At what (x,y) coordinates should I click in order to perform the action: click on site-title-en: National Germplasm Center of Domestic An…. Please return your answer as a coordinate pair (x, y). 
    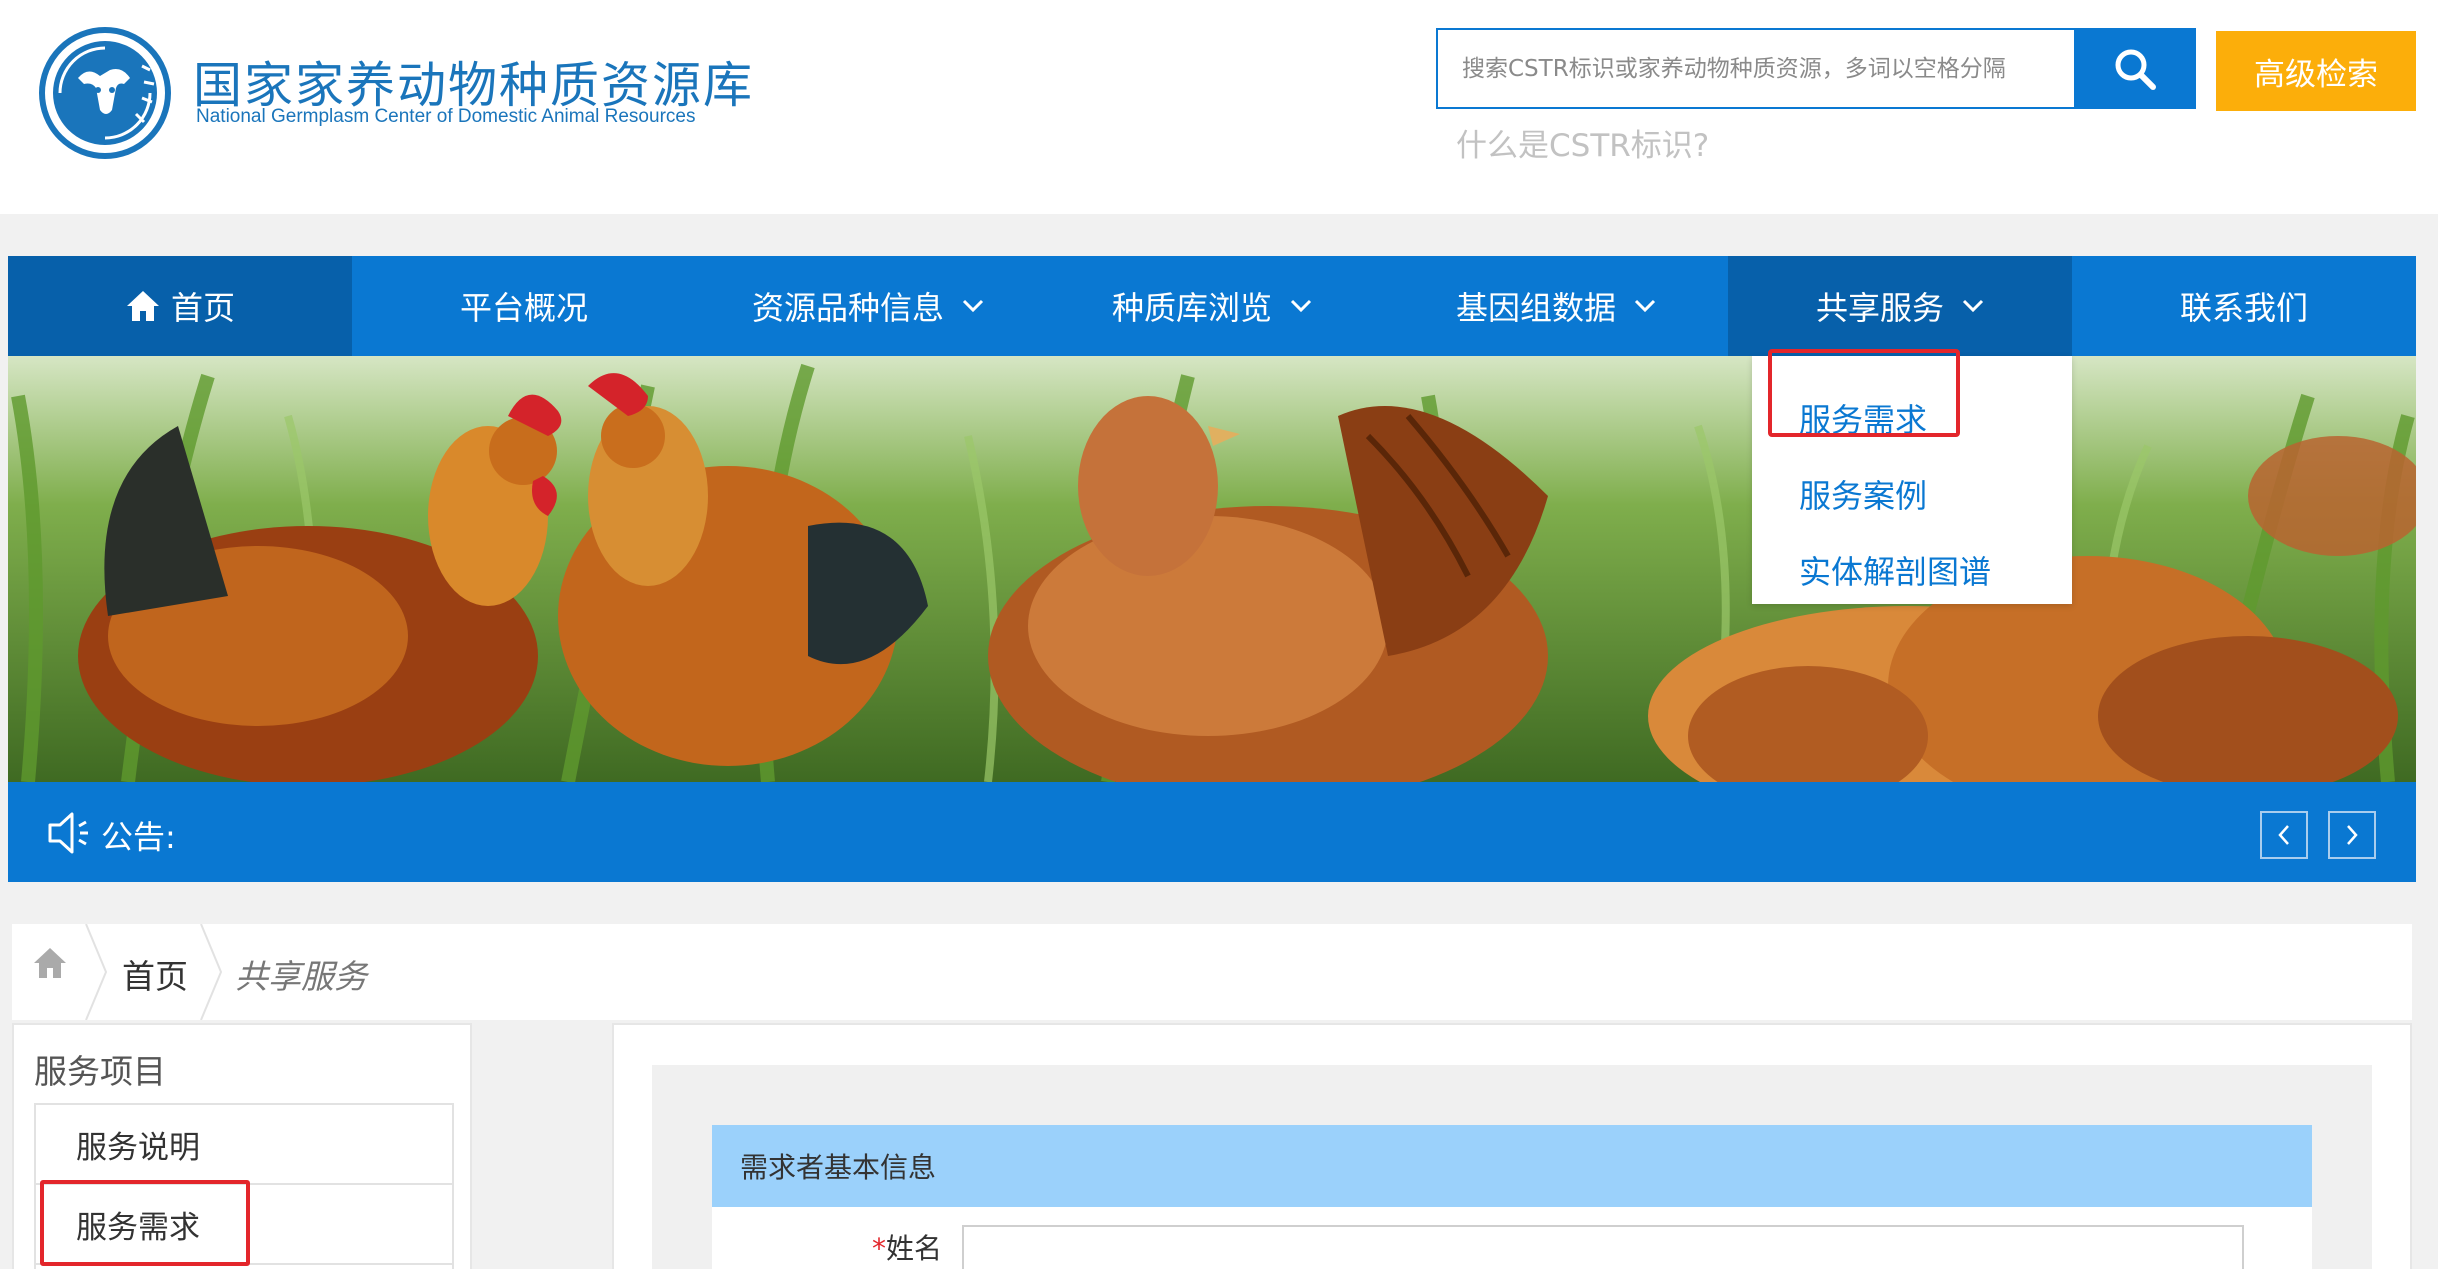
    Looking at the image, I should click on (446, 116).